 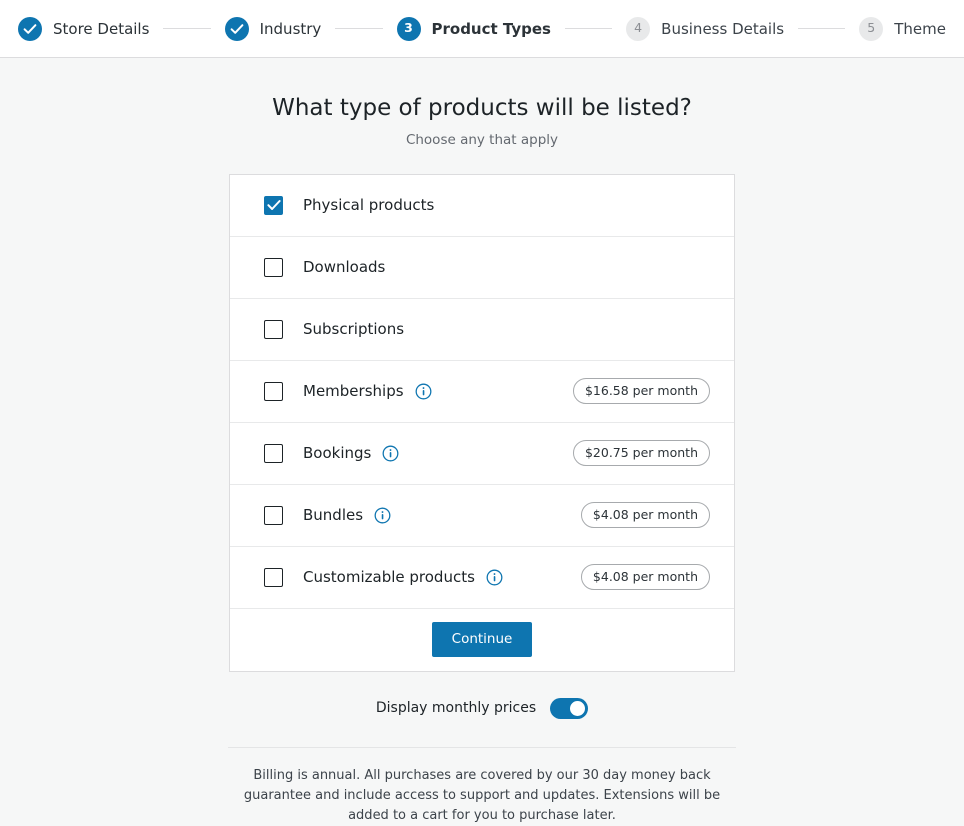 I want to click on product-type-row: Subscriptions, so click(x=482, y=330).